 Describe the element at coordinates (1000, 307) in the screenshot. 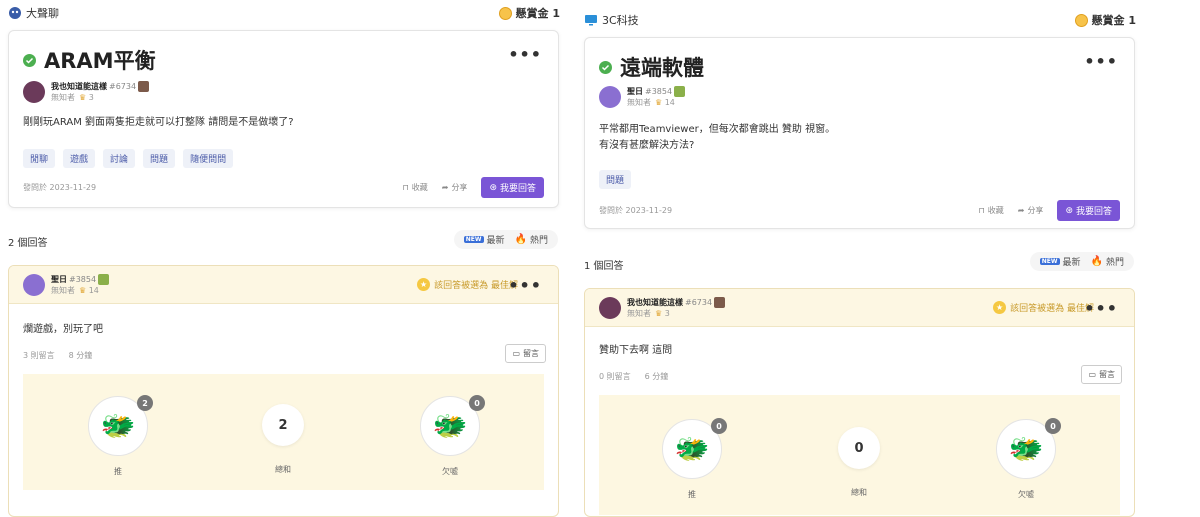

I see `star-icon: ★` at that location.